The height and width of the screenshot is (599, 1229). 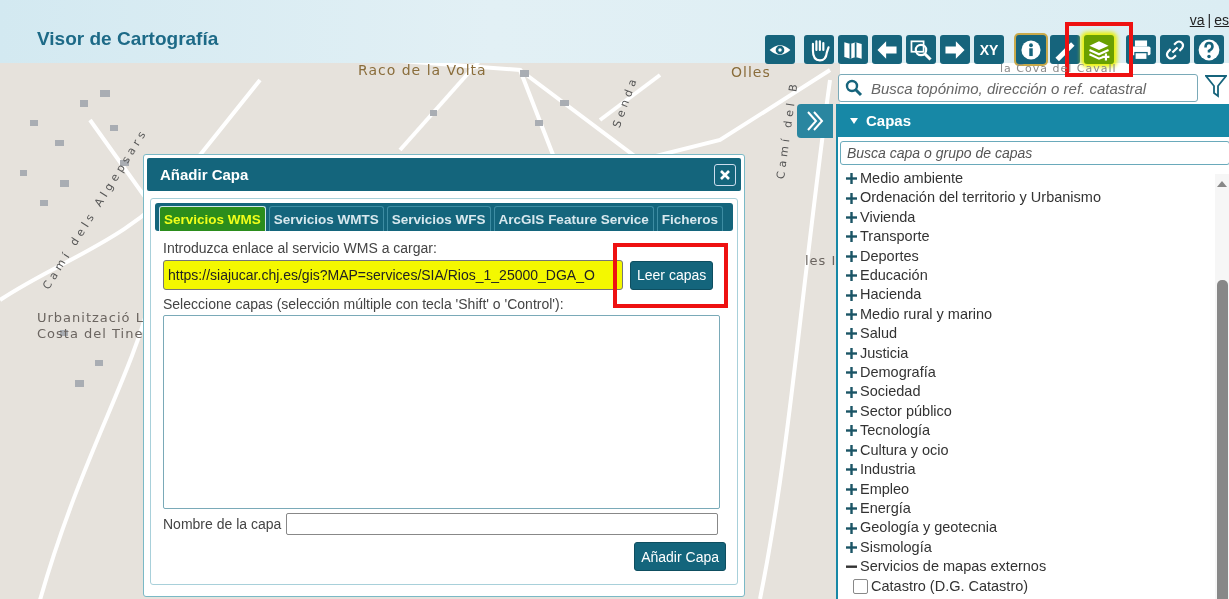 I want to click on scroll-up-icon, so click(x=1222, y=184).